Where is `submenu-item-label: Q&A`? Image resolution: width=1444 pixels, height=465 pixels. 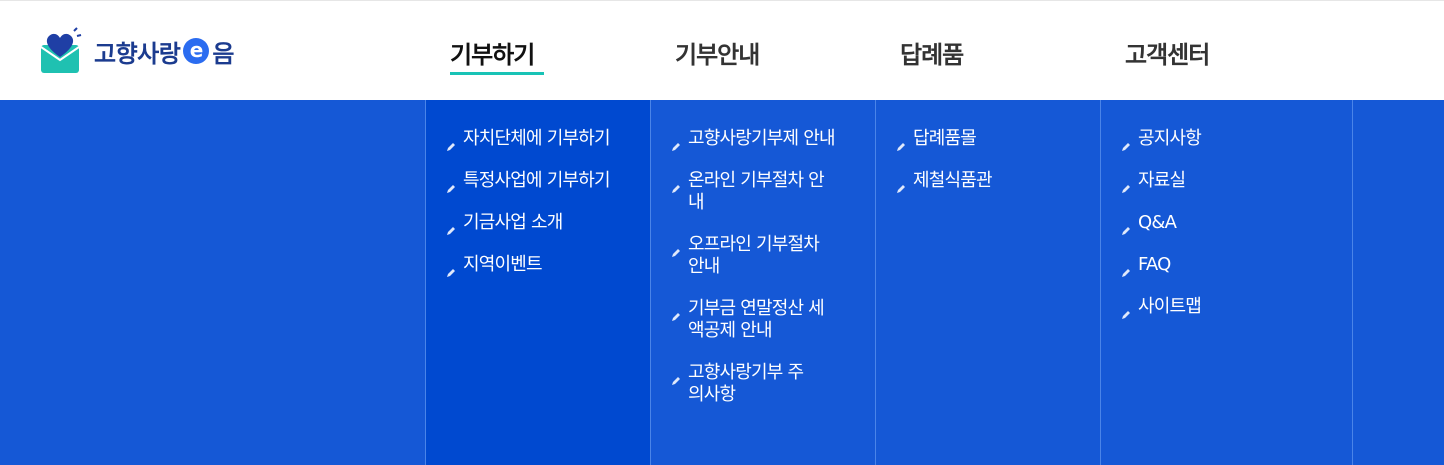 submenu-item-label: Q&A is located at coordinates (1157, 222).